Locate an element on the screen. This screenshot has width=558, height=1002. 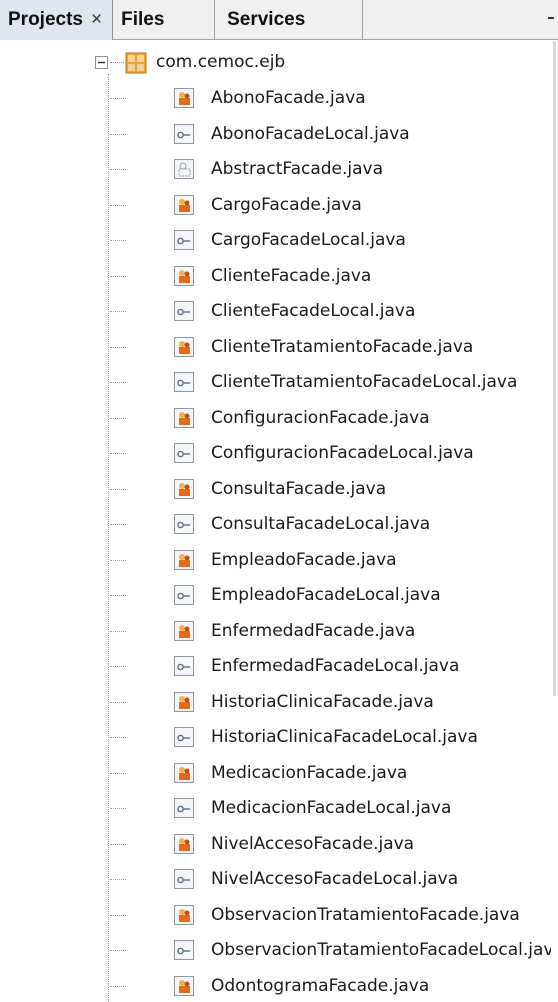
tree-node-package: com.cemoc.ejb is located at coordinates (279, 62).